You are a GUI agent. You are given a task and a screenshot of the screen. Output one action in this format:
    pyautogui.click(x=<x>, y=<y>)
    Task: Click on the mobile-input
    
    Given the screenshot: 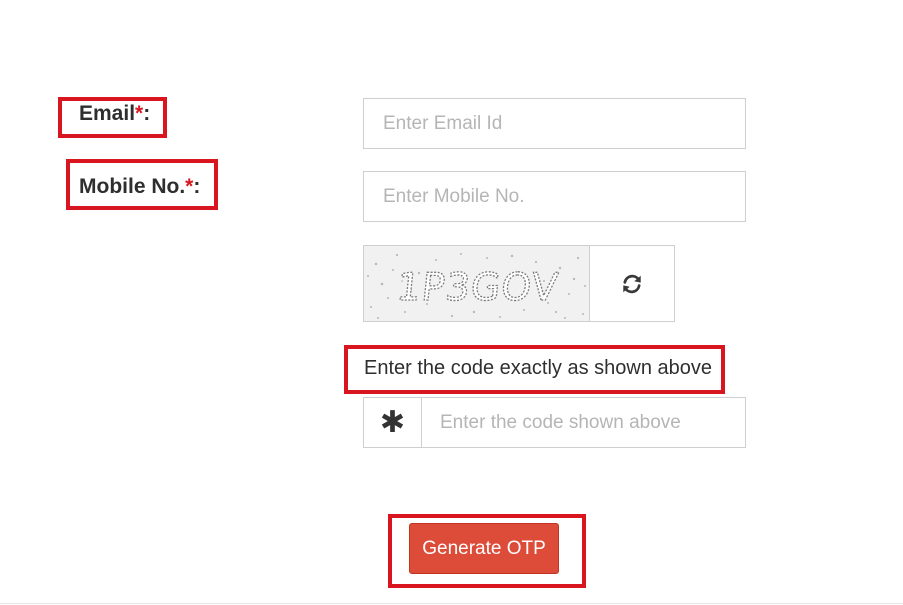 What is the action you would take?
    pyautogui.click(x=554, y=196)
    